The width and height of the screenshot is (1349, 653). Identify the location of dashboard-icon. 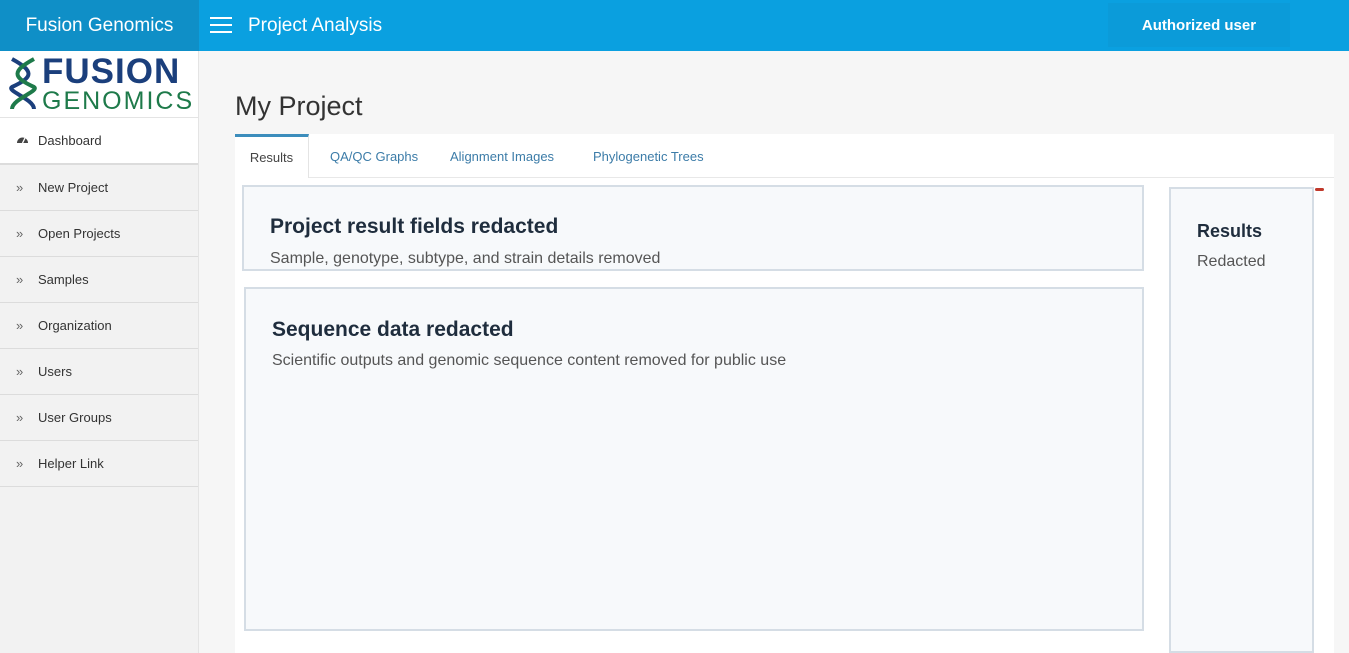
(27, 140).